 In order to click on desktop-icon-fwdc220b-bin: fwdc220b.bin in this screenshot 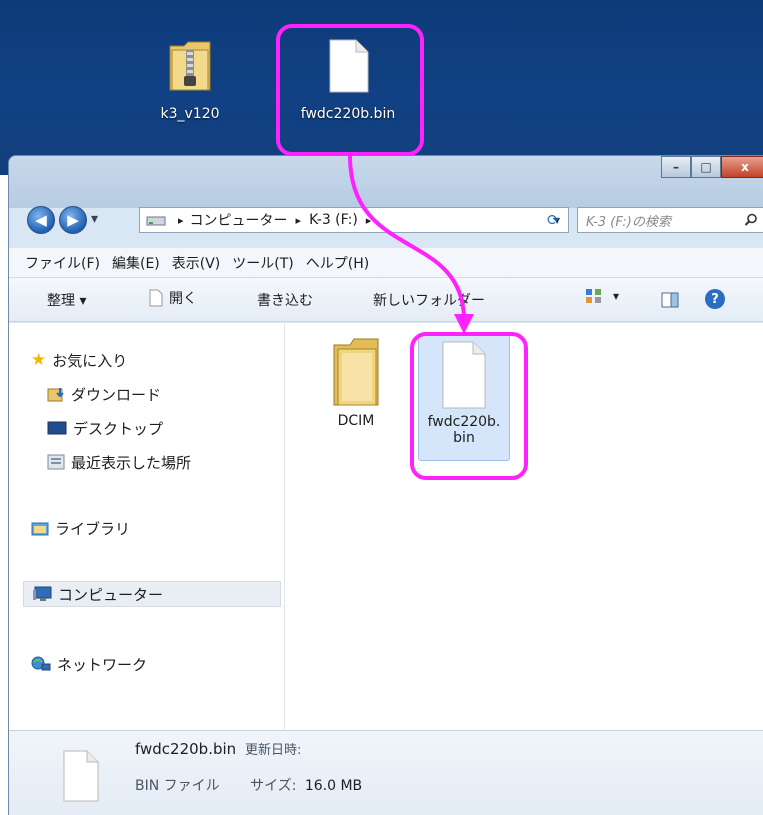, I will do `click(348, 80)`.